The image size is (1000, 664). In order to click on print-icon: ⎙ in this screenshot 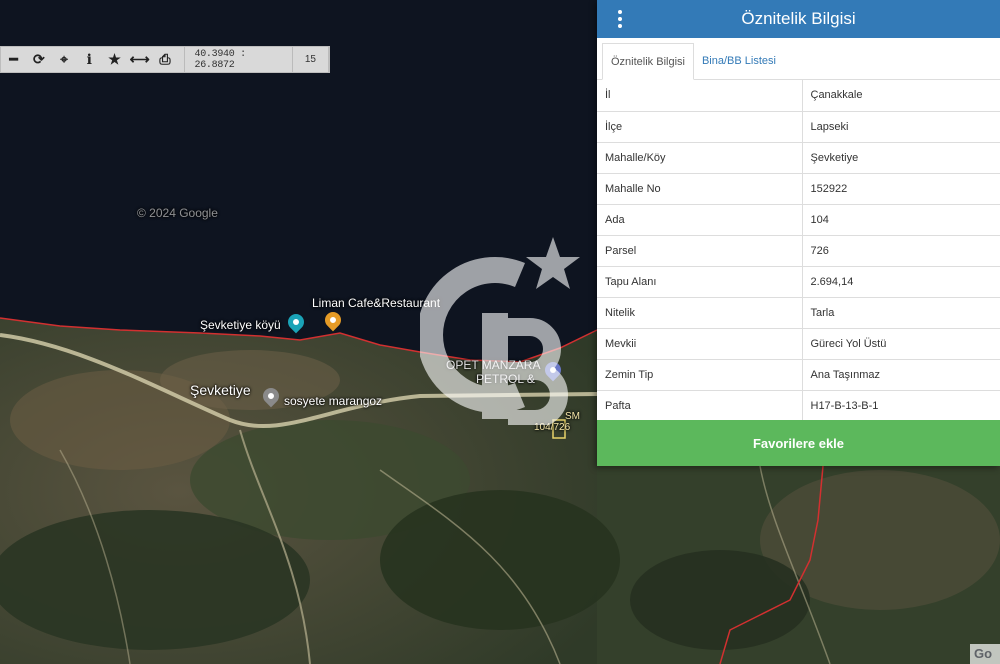, I will do `click(165, 59)`.